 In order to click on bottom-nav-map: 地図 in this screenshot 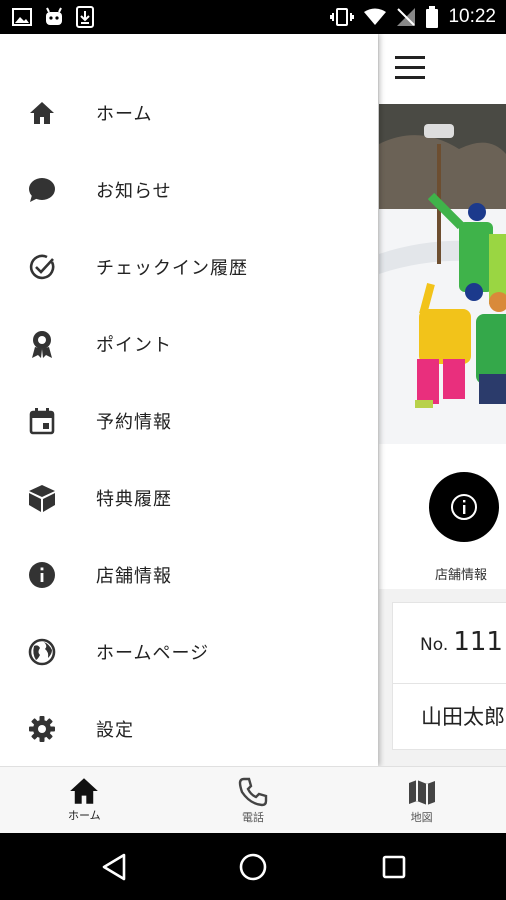, I will do `click(421, 800)`.